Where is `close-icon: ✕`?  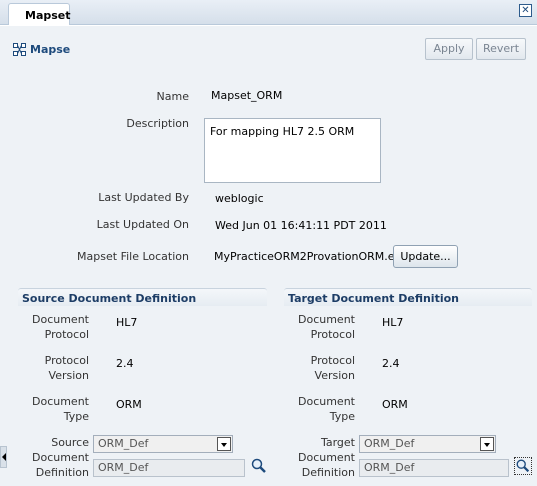 close-icon: ✕ is located at coordinates (525, 10).